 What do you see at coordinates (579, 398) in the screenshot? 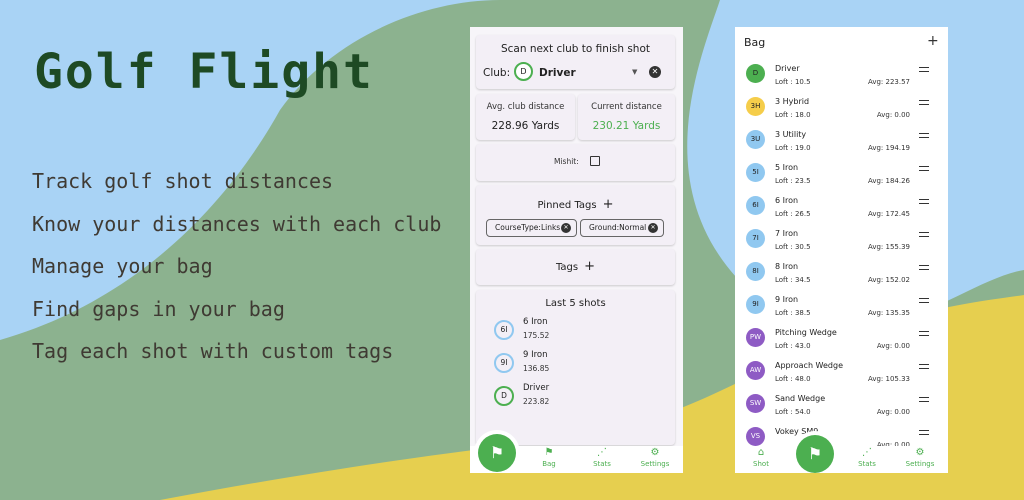
I see `list-item: D Driver 223.82` at bounding box center [579, 398].